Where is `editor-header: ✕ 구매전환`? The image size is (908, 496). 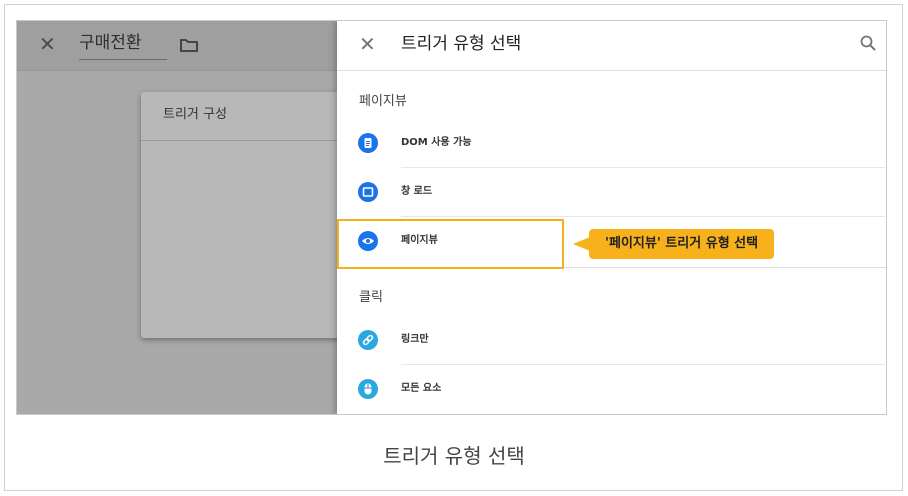 editor-header: ✕ 구매전환 is located at coordinates (177, 46).